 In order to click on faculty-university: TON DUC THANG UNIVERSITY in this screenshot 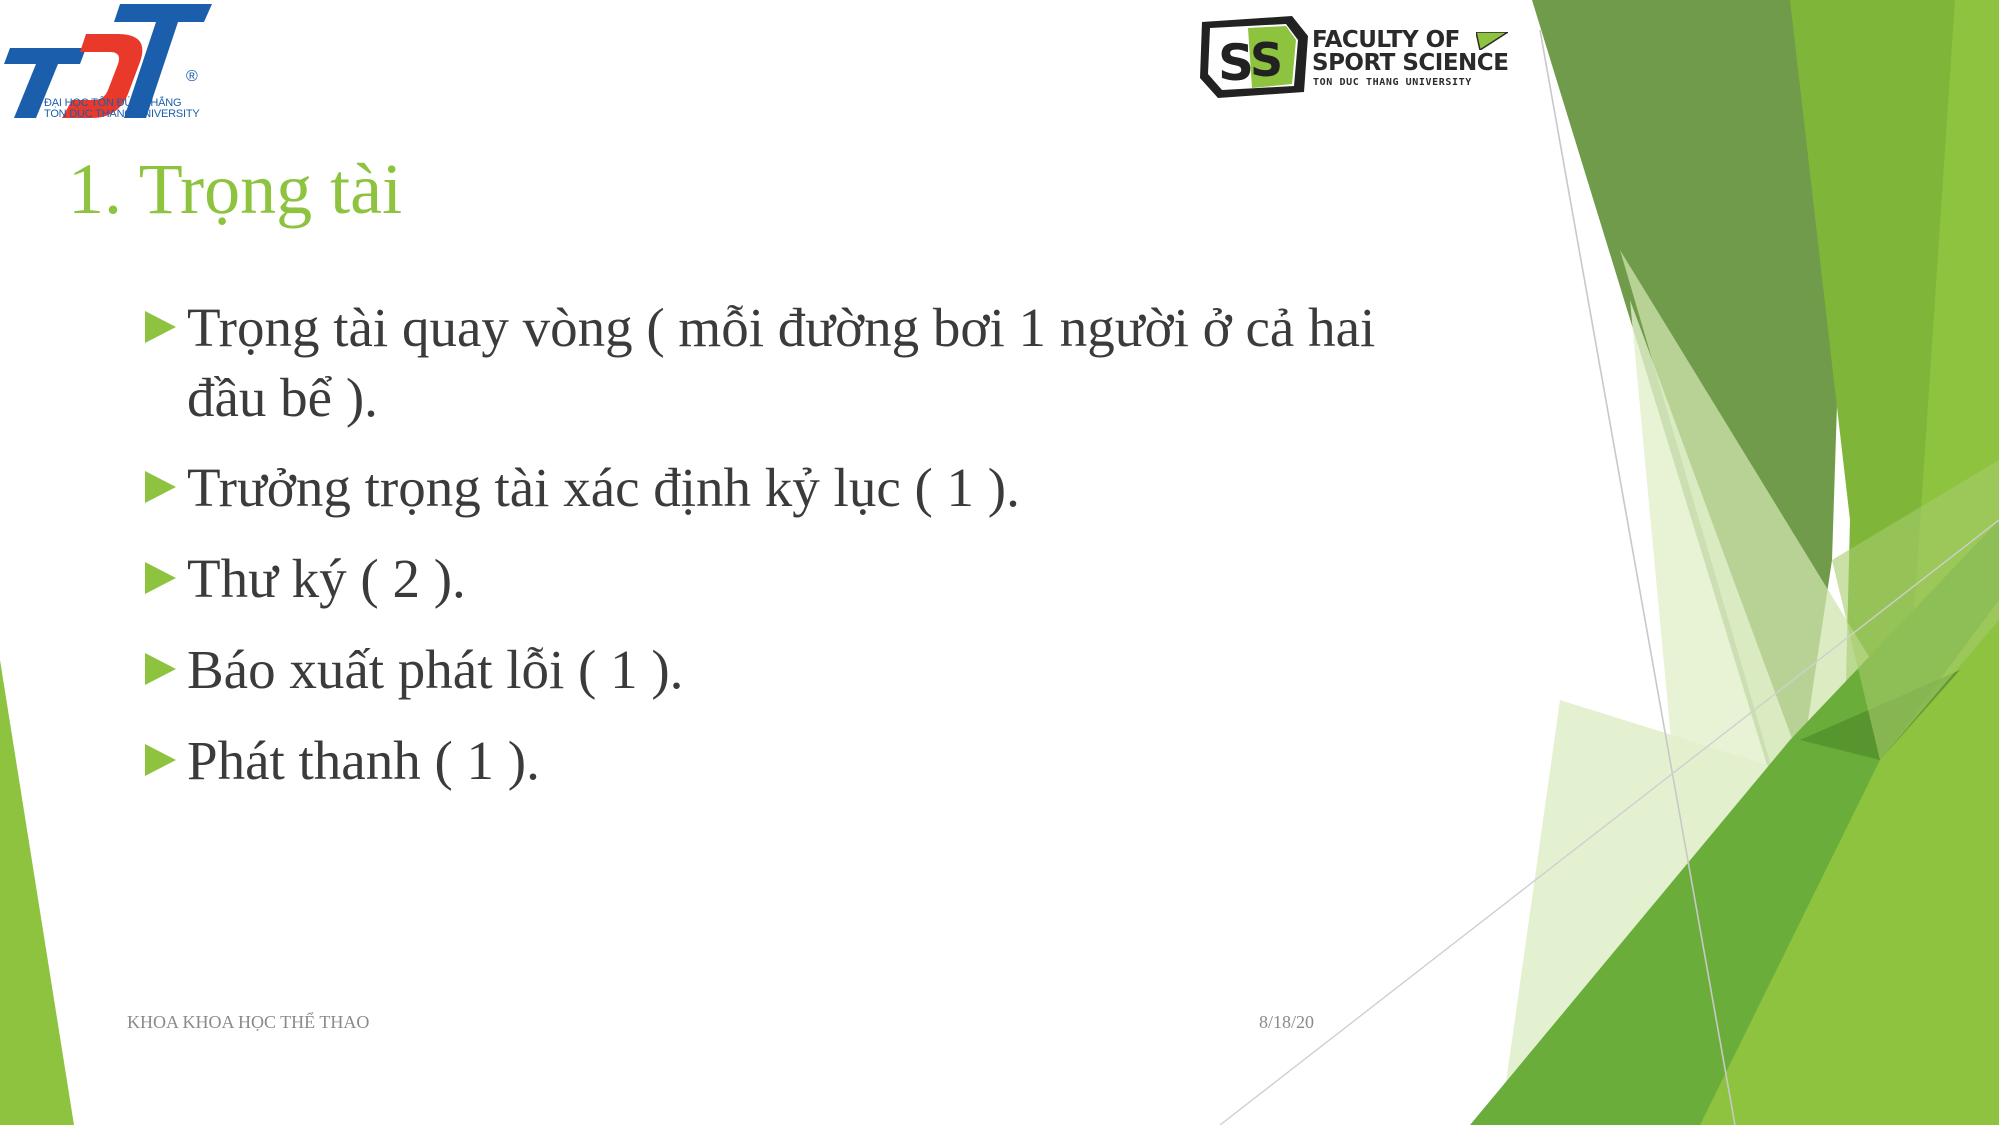, I will do `click(1392, 82)`.